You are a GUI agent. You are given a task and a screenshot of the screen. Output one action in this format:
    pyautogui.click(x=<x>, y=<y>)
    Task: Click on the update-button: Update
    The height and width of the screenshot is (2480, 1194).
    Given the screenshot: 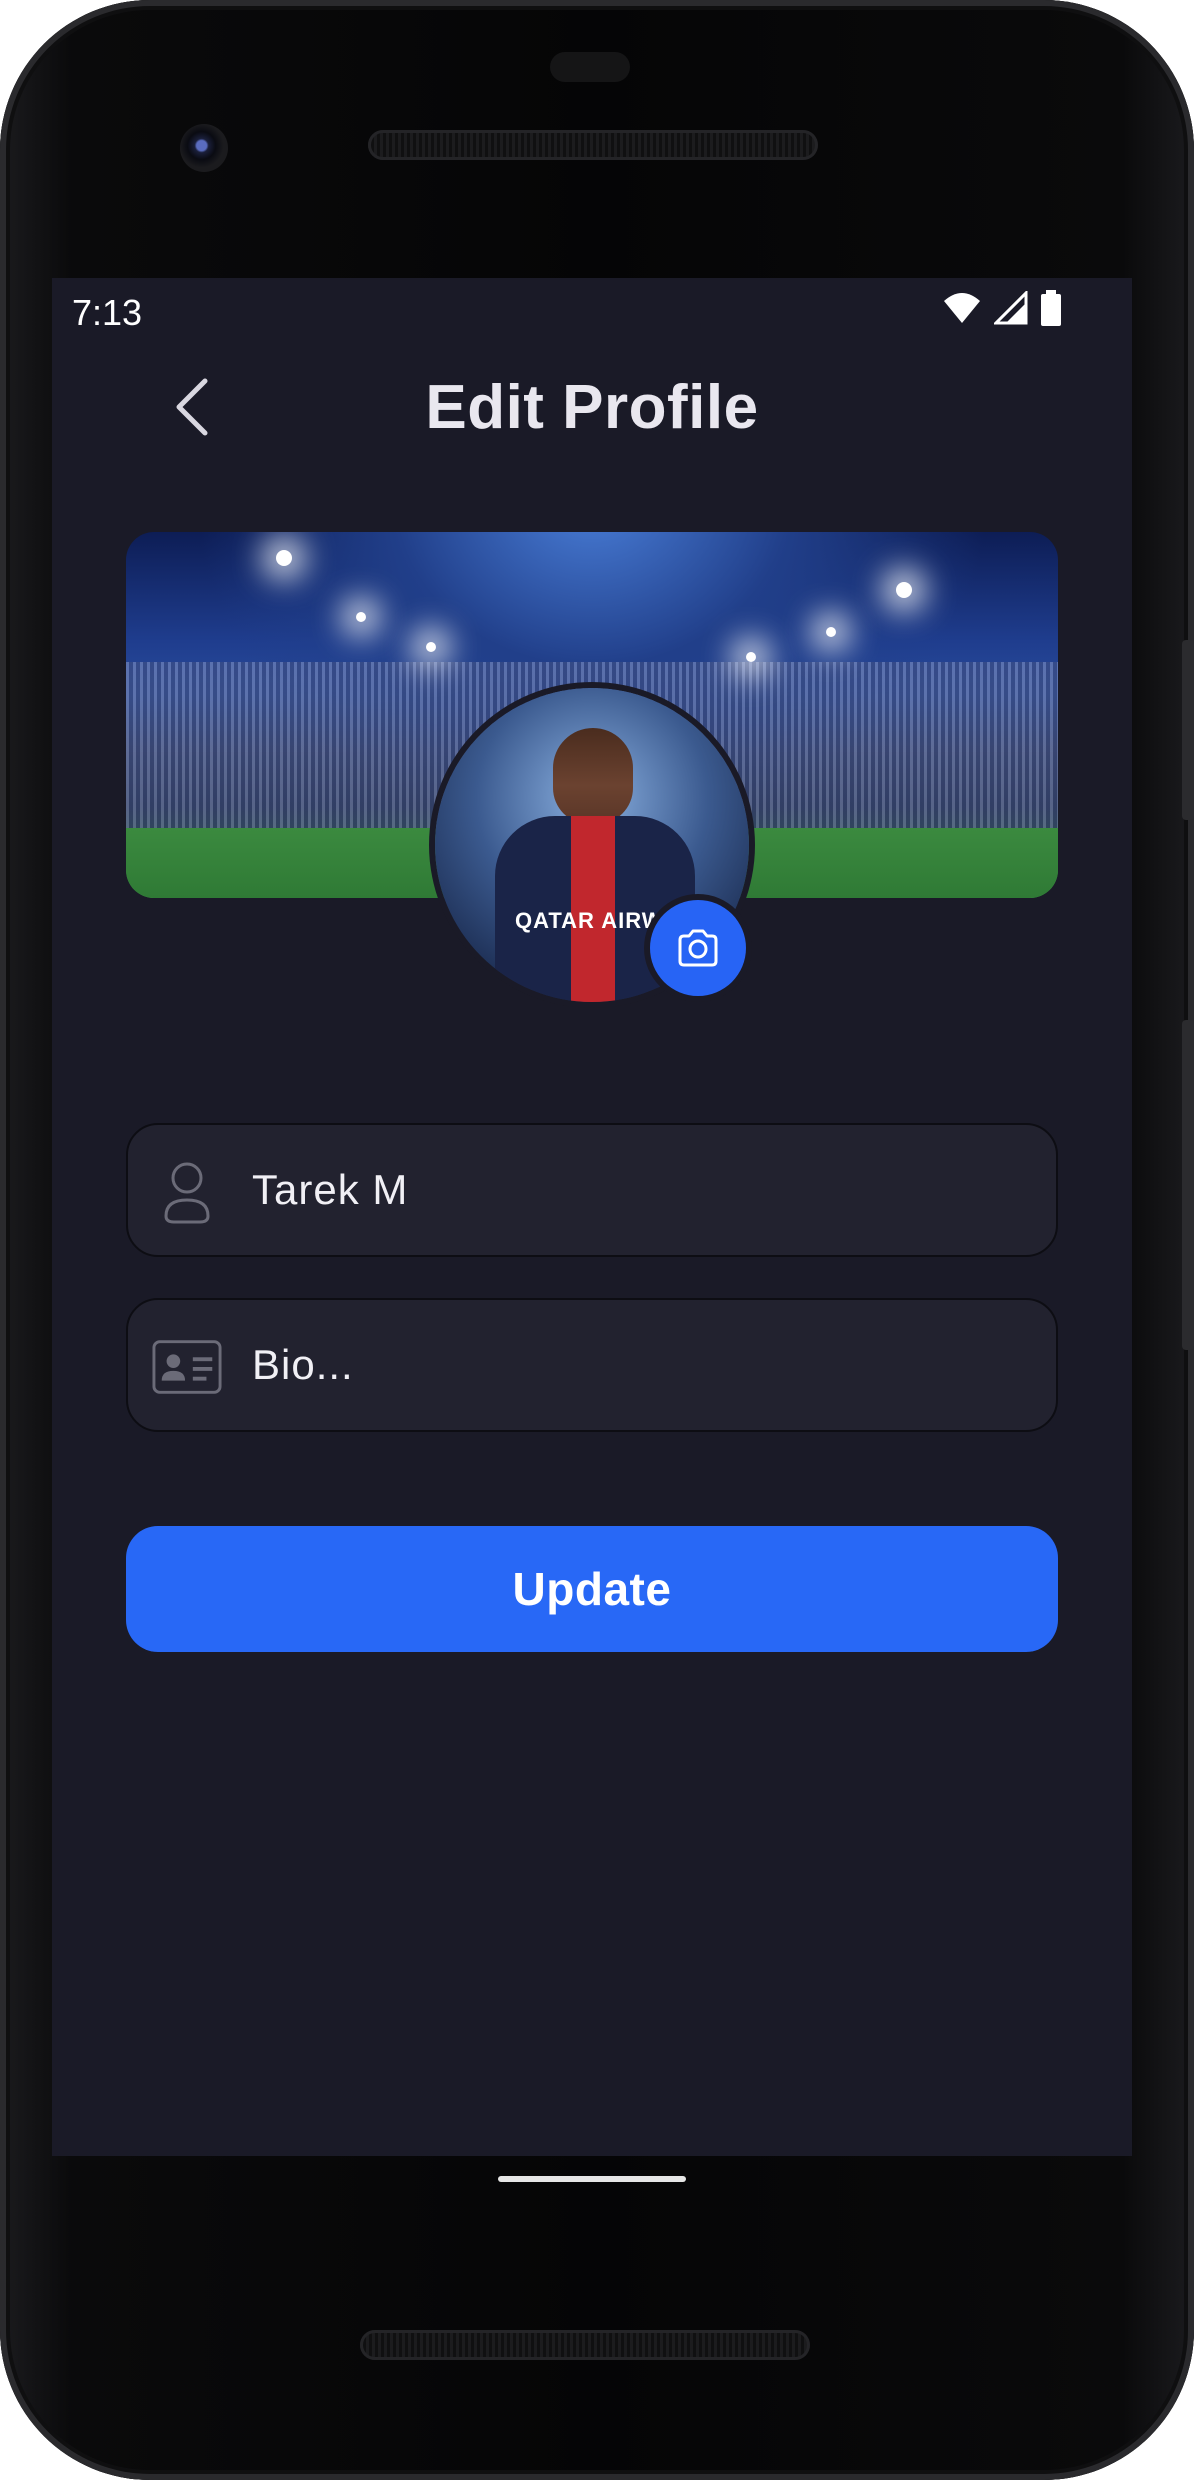 What is the action you would take?
    pyautogui.click(x=592, y=1589)
    